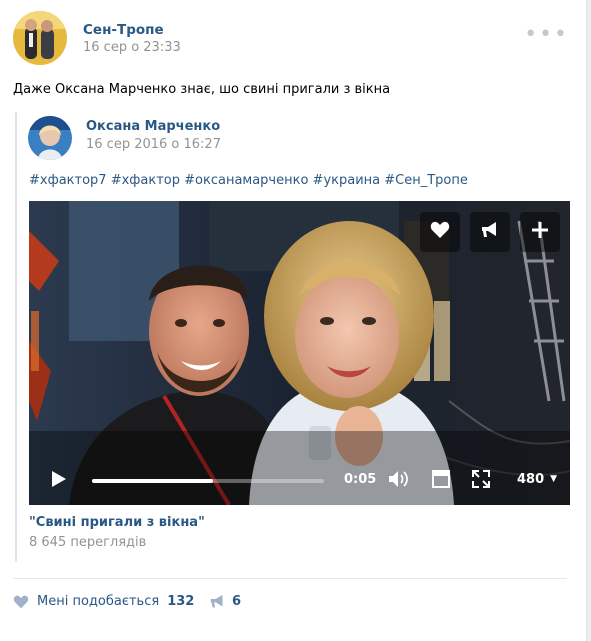 The image size is (591, 641). I want to click on divider, so click(290, 578).